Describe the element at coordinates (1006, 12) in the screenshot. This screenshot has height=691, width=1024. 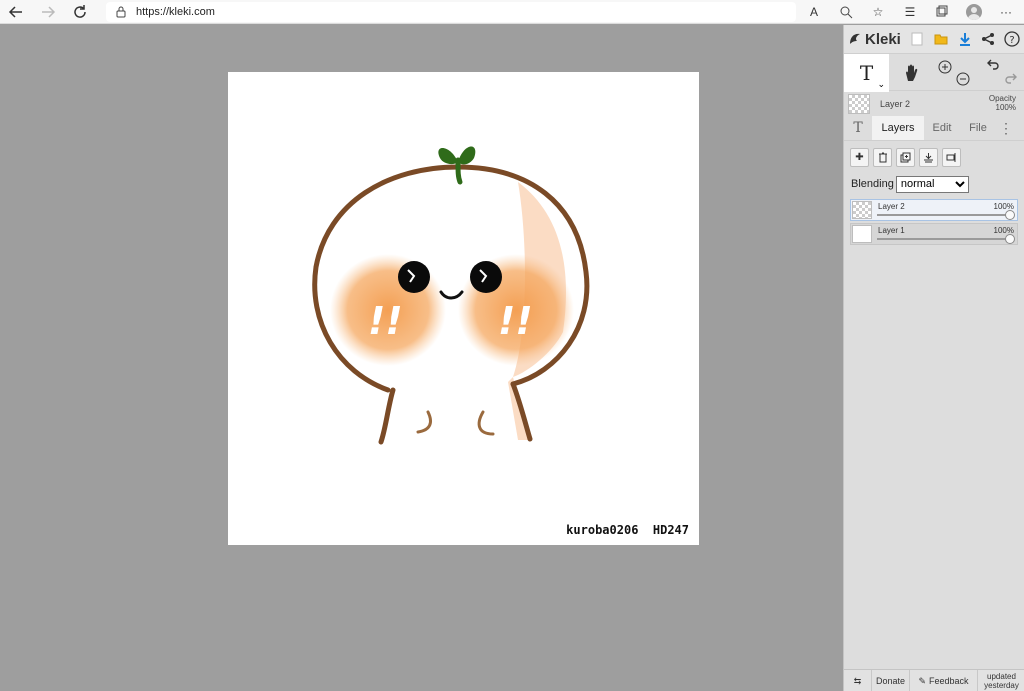
I see `more-button: ···` at that location.